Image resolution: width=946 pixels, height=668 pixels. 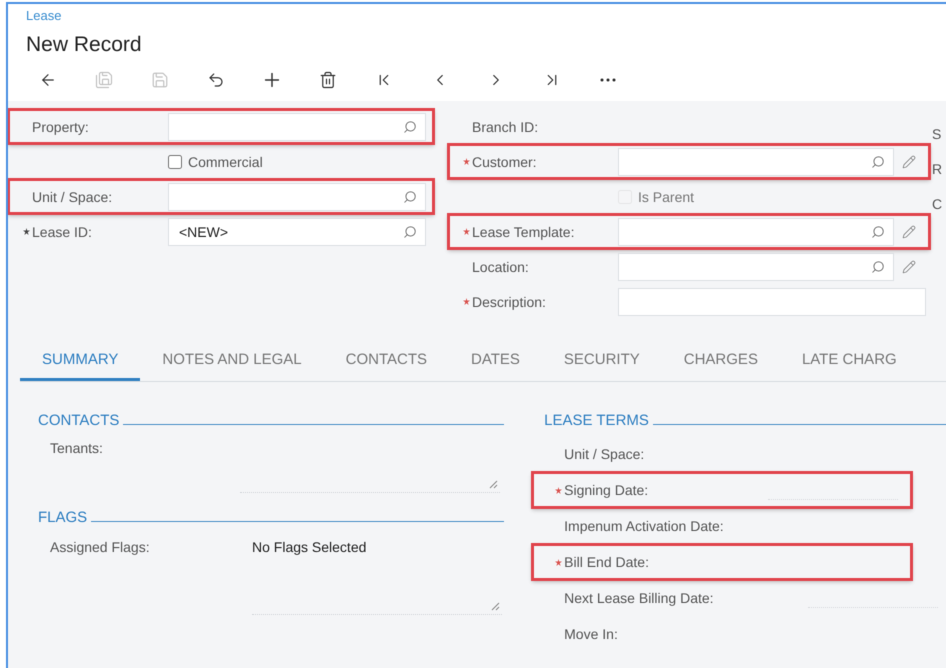 I want to click on tab: LATE CHARG, so click(x=849, y=361).